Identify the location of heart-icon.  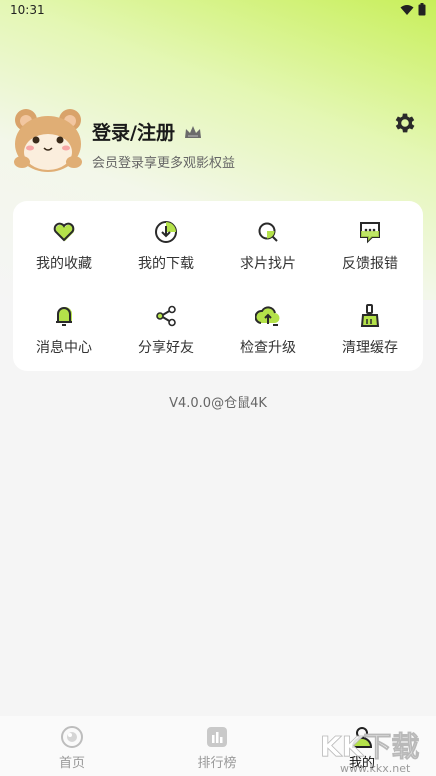
(64, 232).